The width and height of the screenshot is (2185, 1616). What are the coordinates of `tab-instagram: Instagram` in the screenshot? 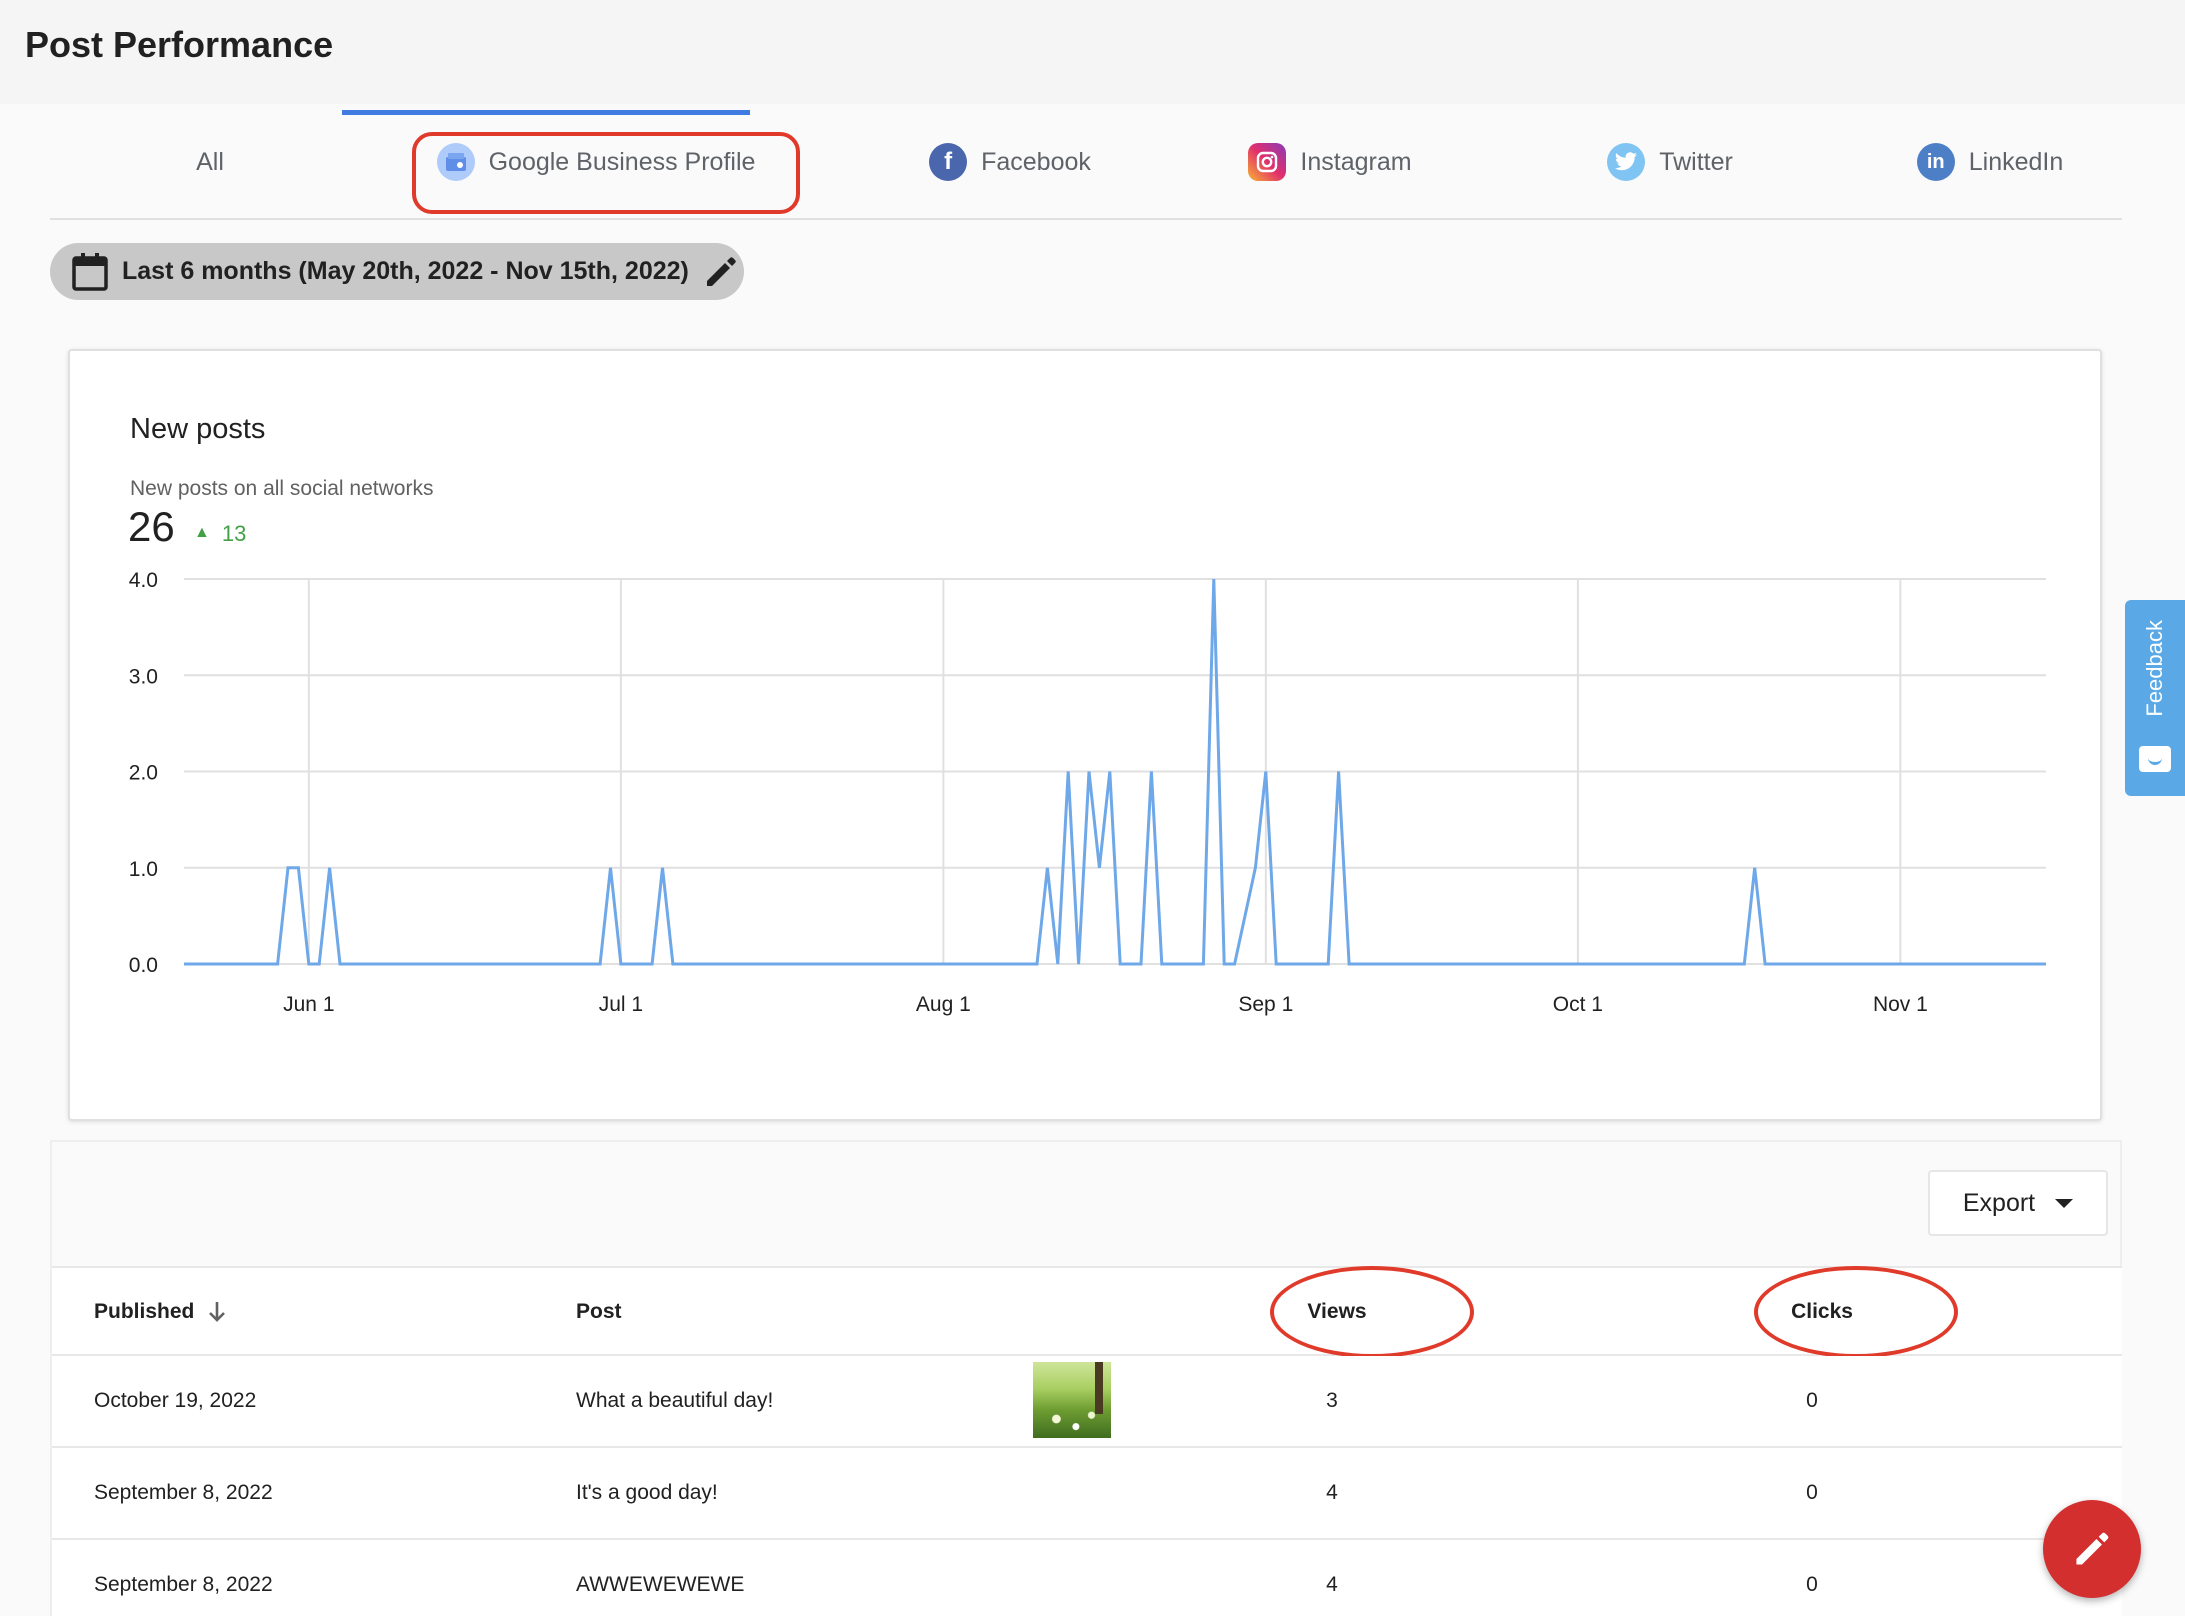 It's located at (1330, 162).